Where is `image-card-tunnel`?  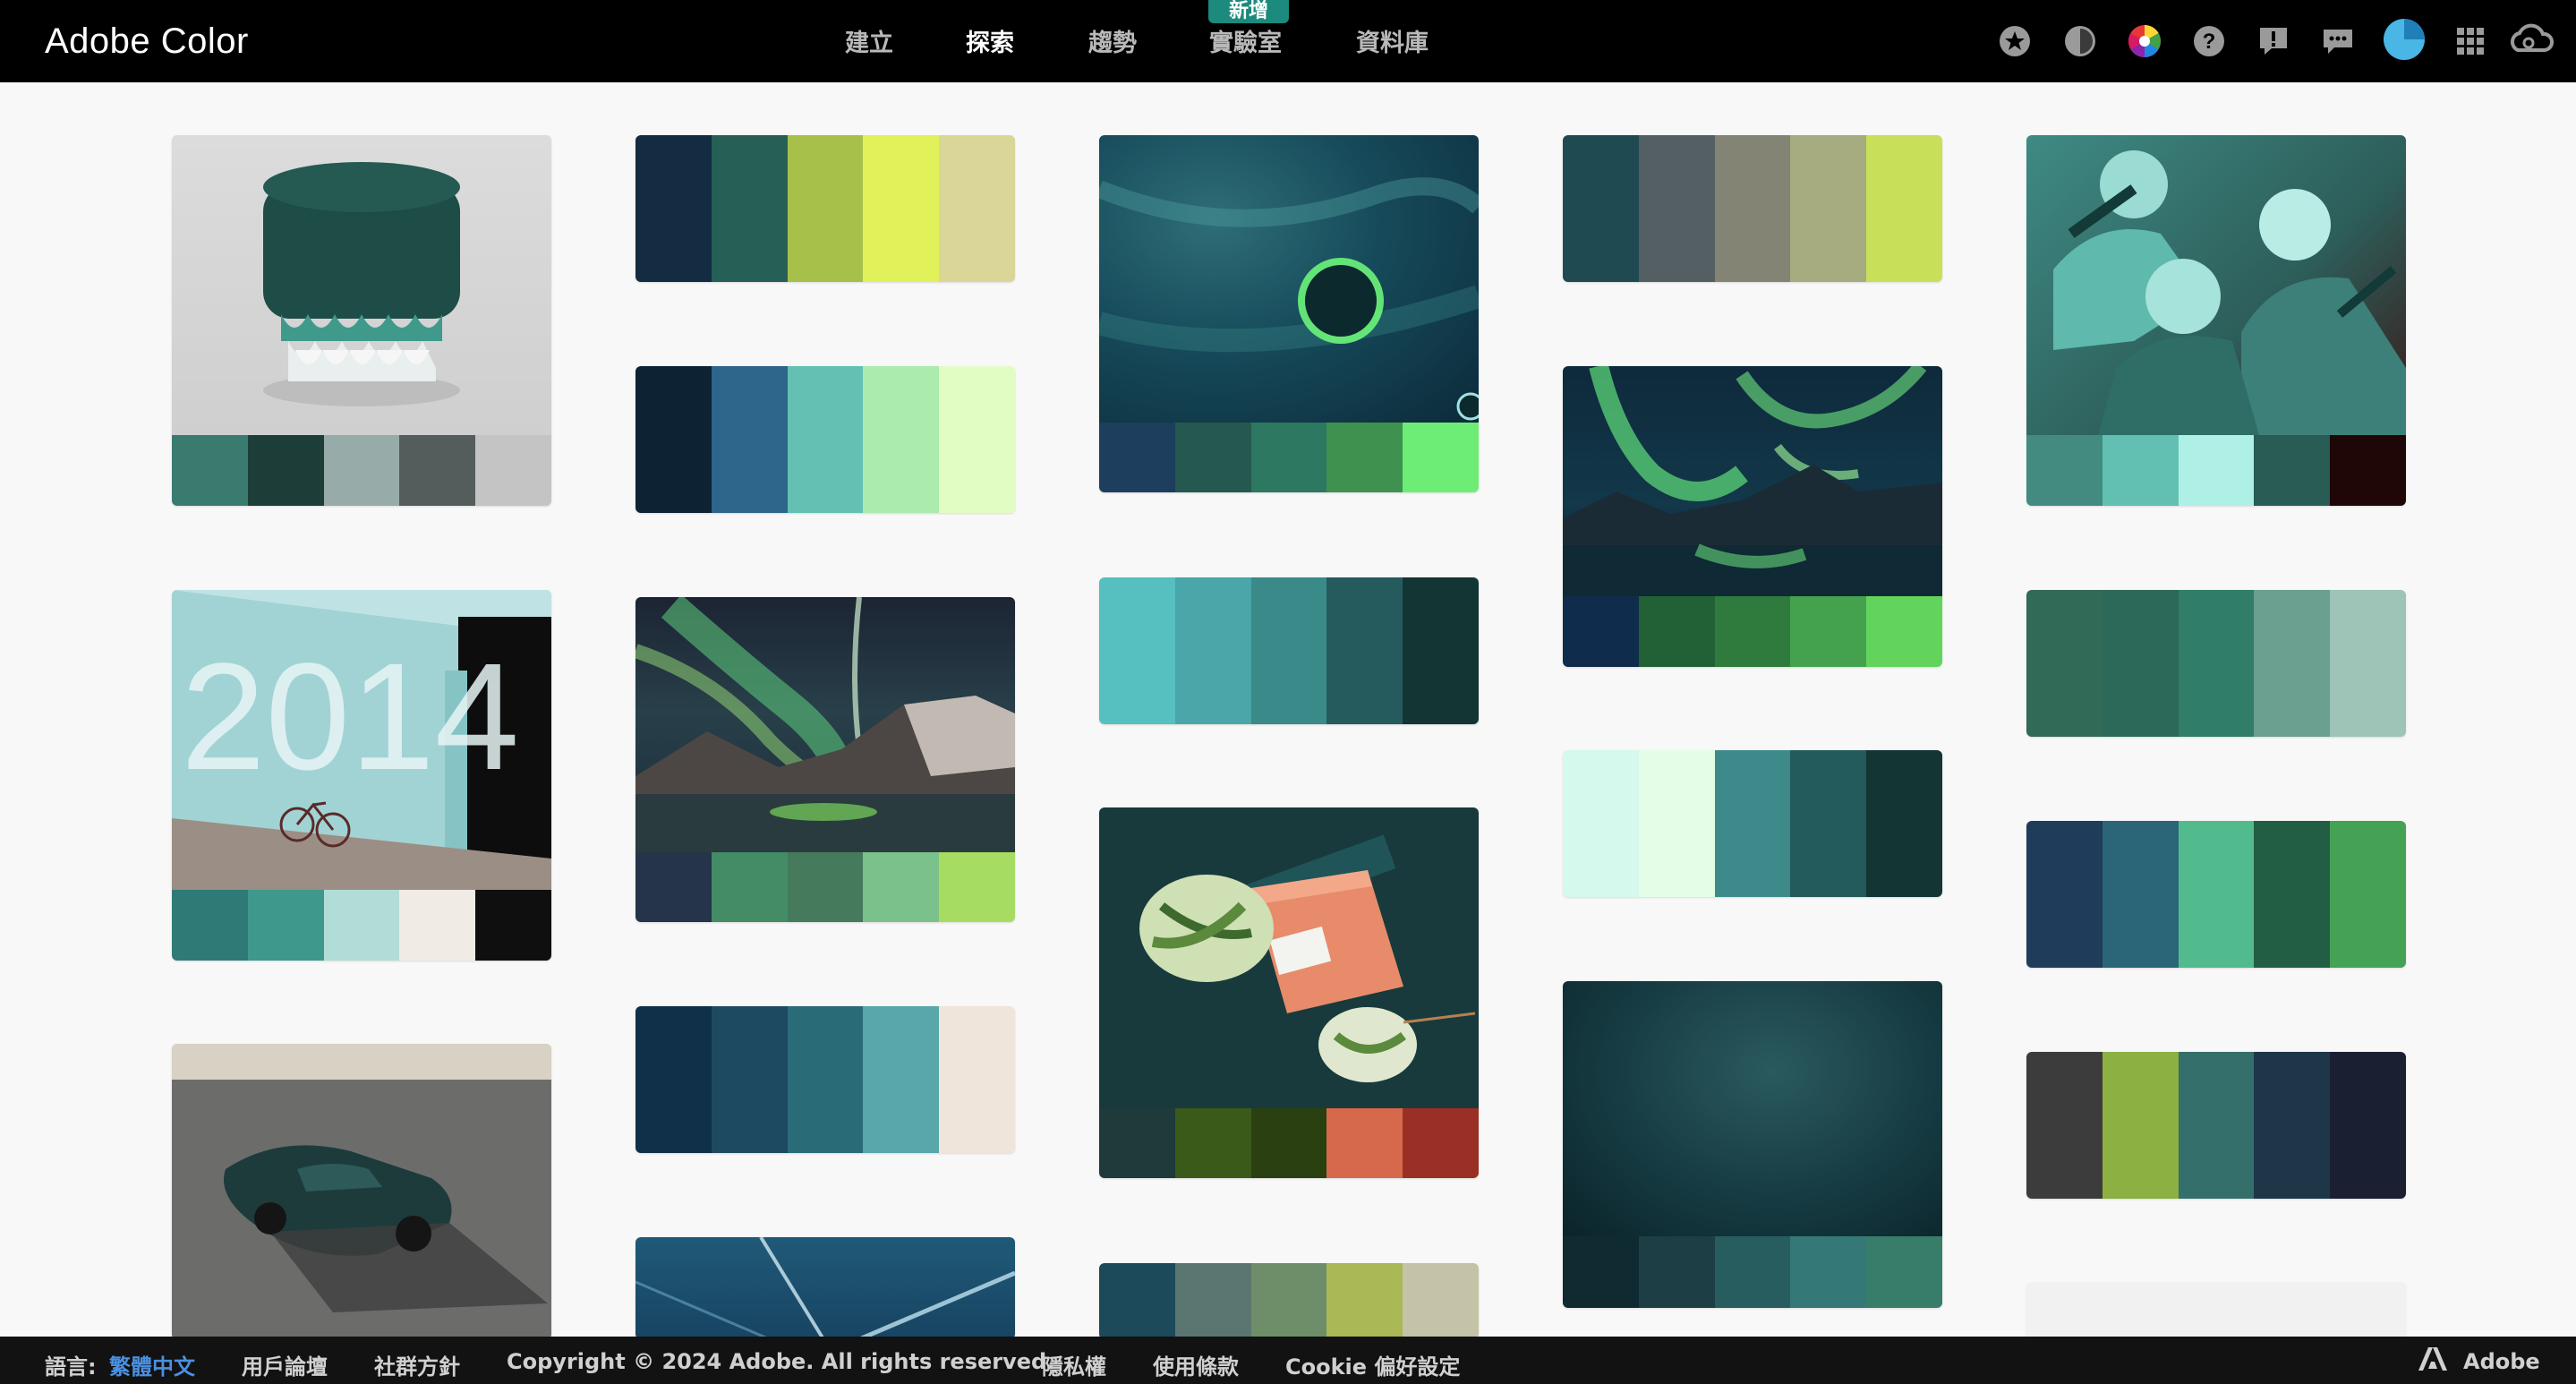
image-card-tunnel is located at coordinates (825, 1288).